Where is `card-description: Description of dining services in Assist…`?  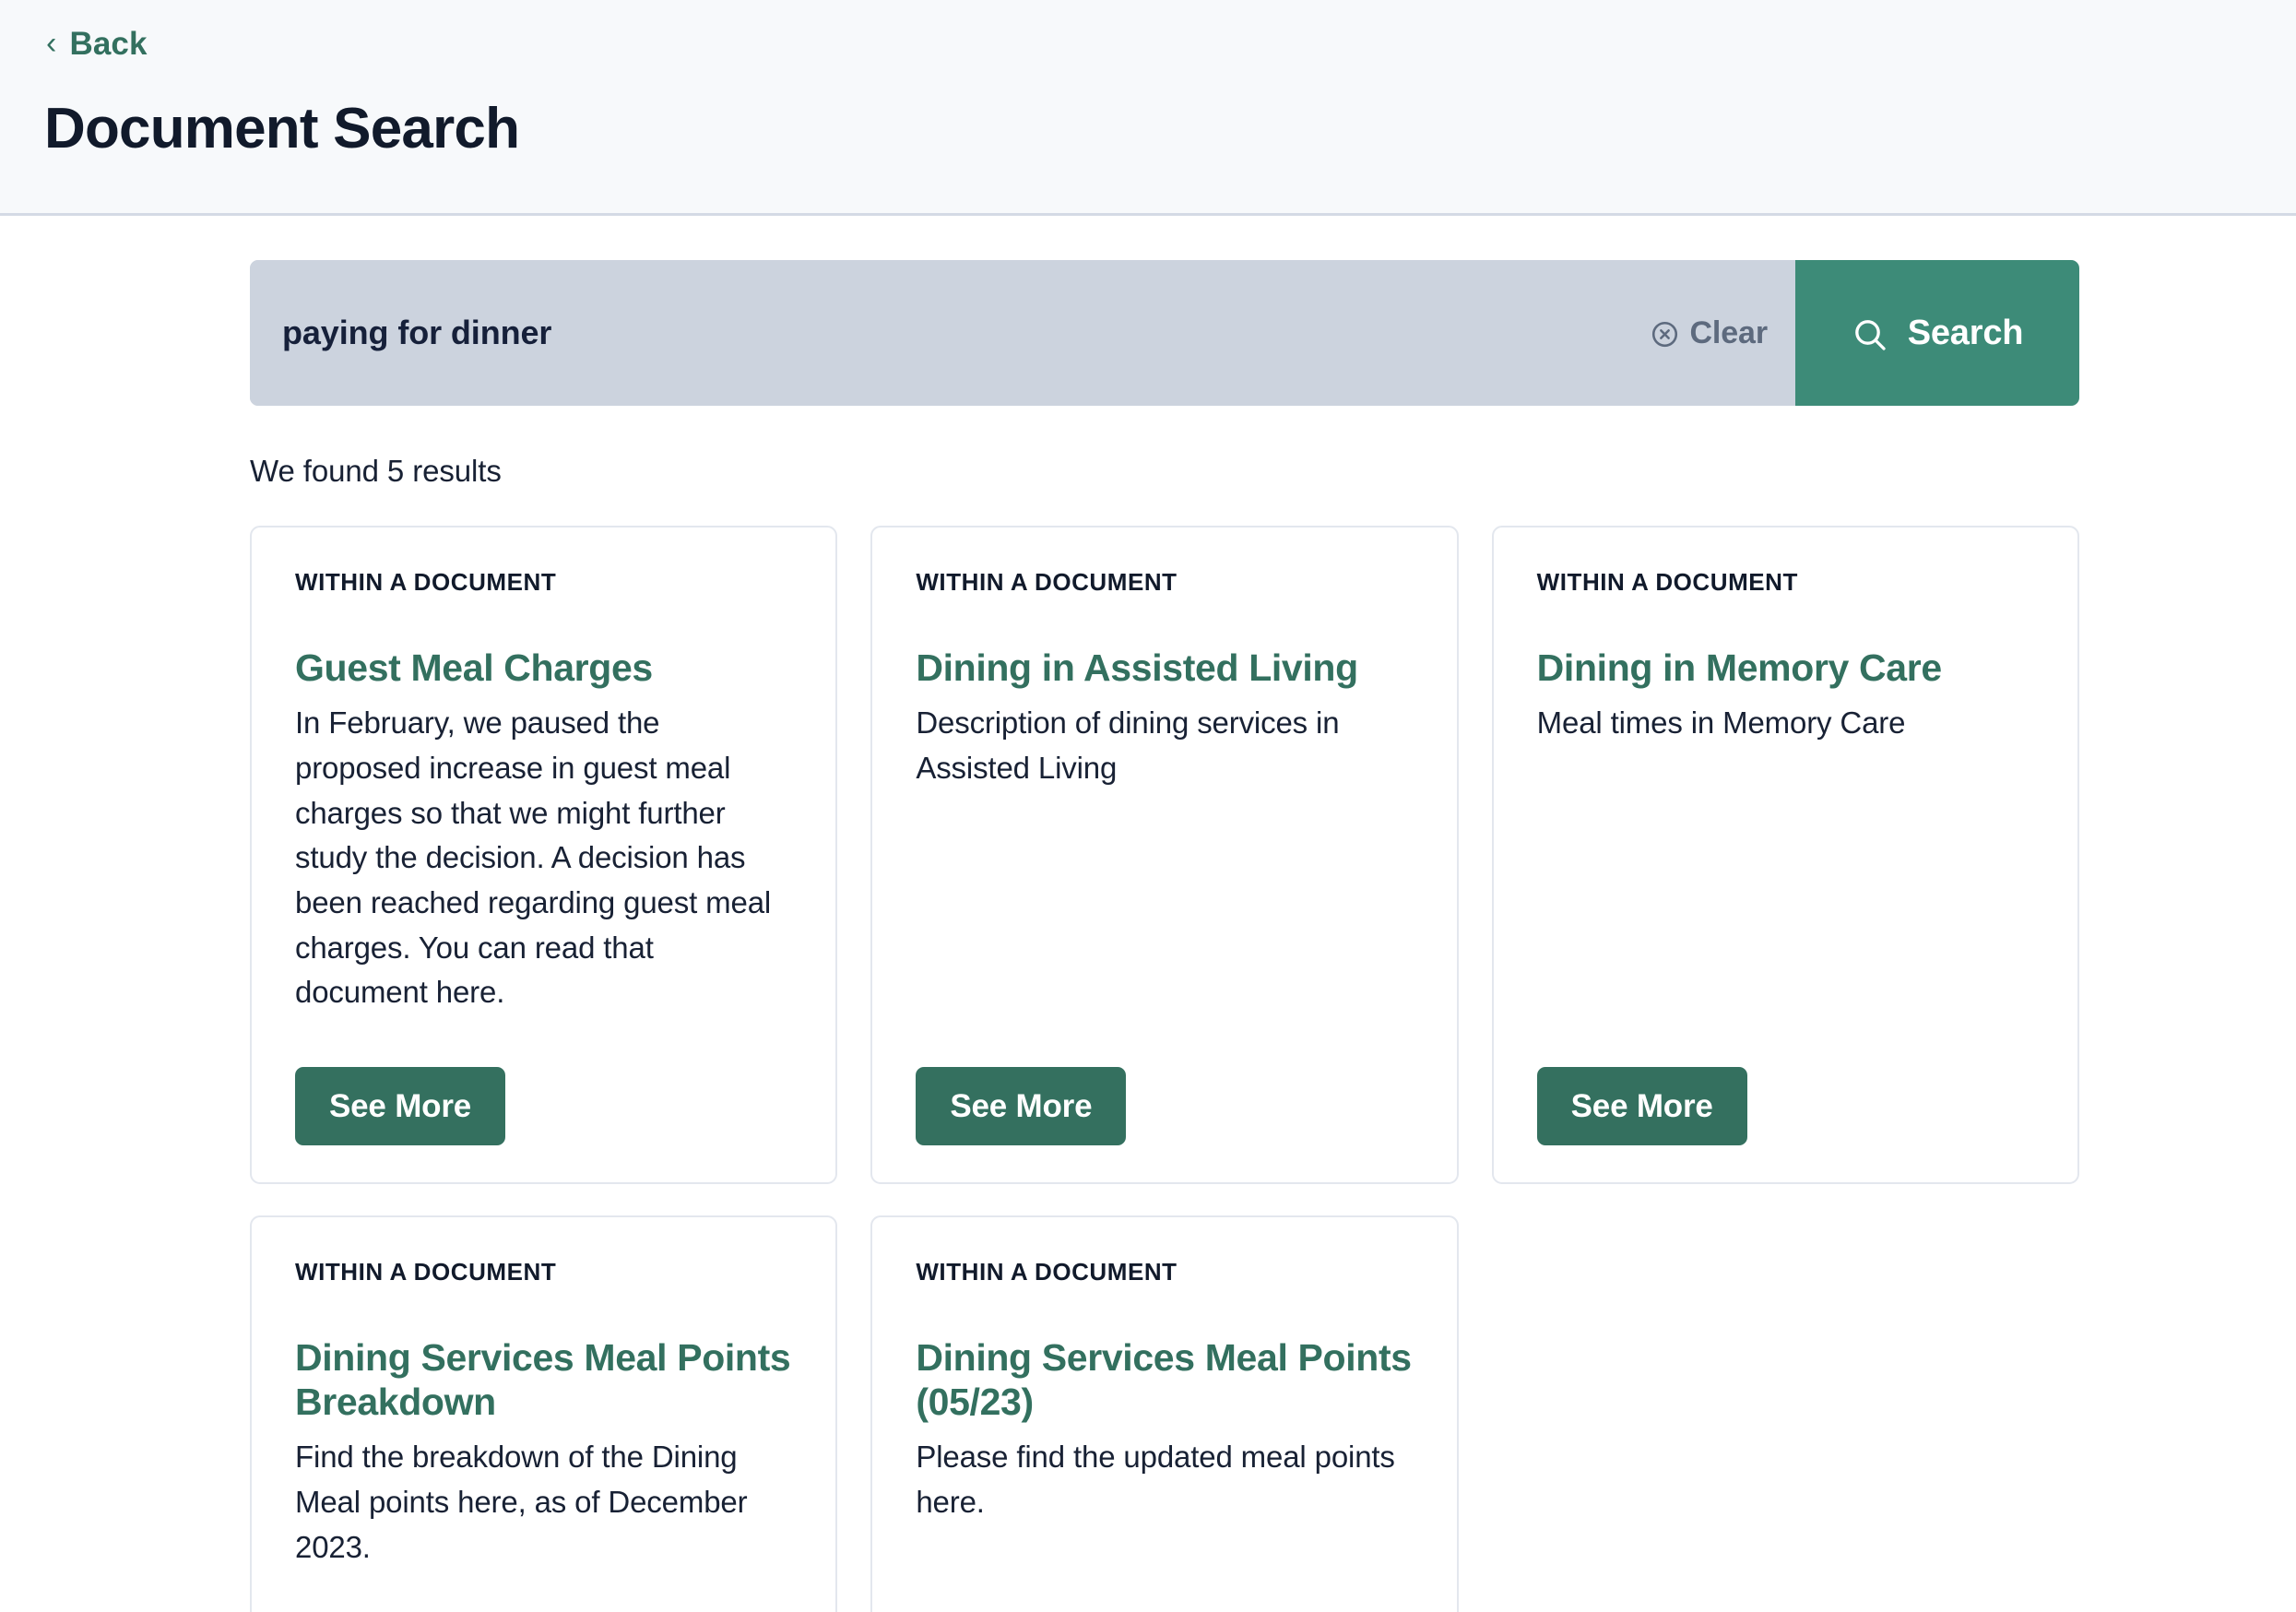 card-description: Description of dining services in Assist… is located at coordinates (1128, 745).